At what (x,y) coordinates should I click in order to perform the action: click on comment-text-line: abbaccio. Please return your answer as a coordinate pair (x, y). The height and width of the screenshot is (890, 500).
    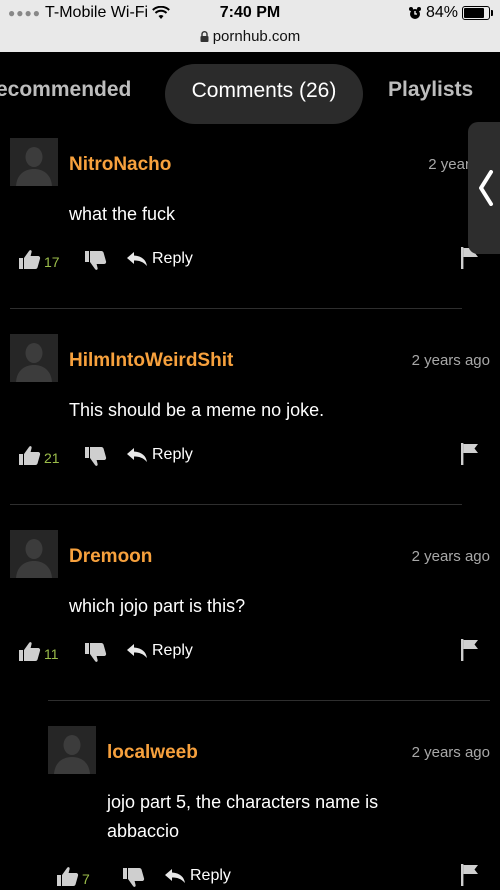
    Looking at the image, I should click on (143, 831).